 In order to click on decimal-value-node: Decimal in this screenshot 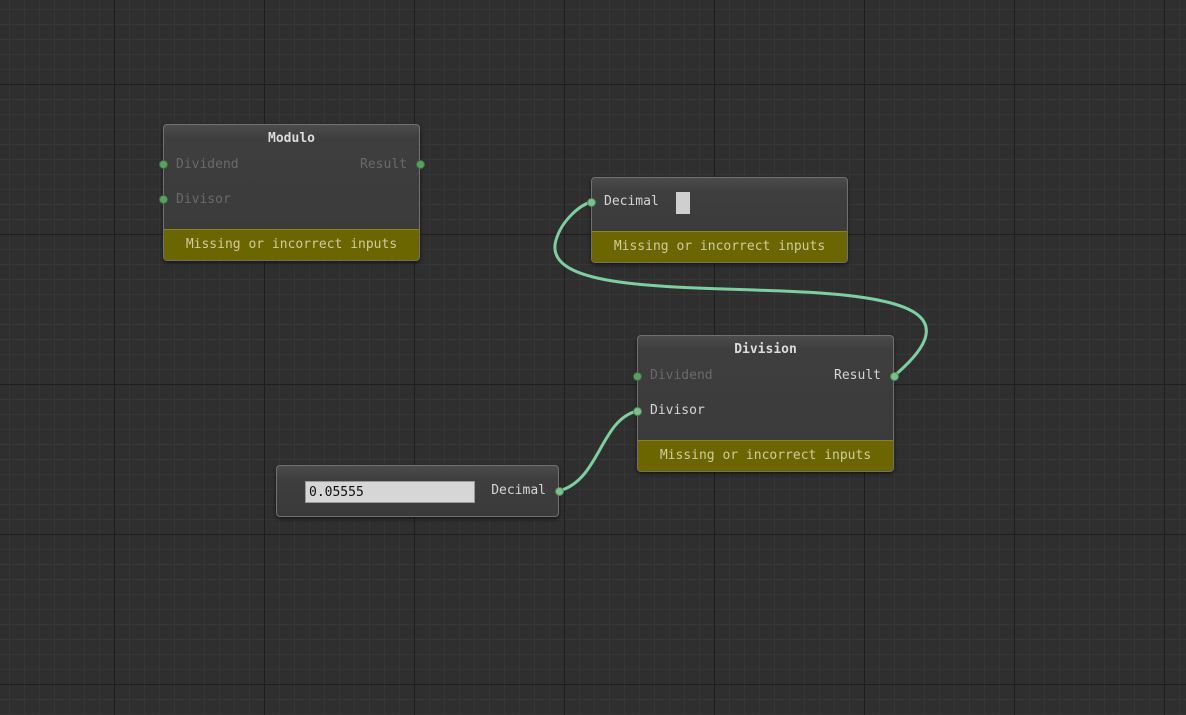, I will do `click(417, 491)`.